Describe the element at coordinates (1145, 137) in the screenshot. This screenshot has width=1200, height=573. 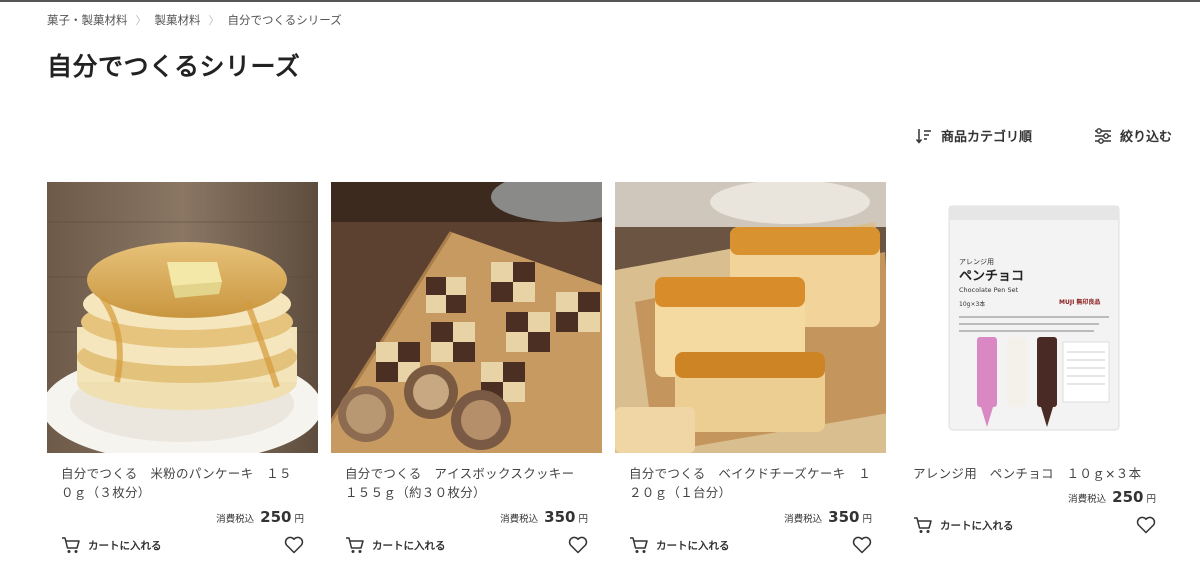
I see `filter-label: 絞り込む` at that location.